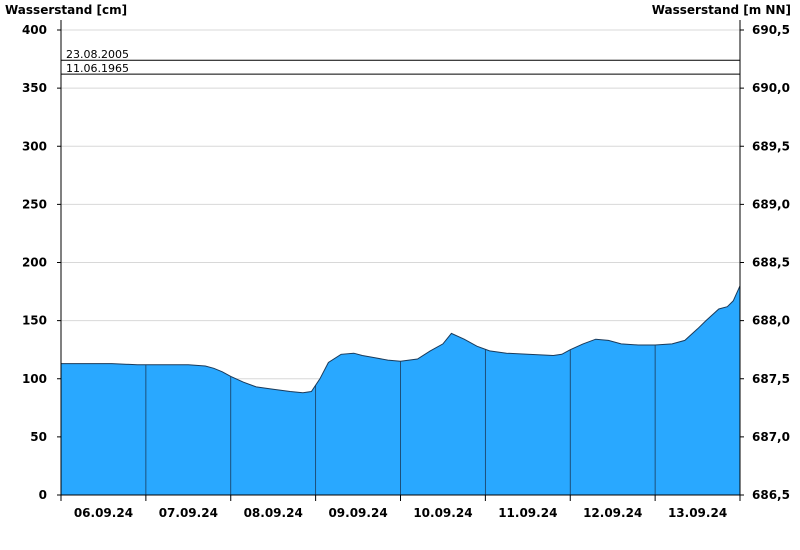 The image size is (800, 550). What do you see at coordinates (771, 263) in the screenshot?
I see `y-tick-label-right: 688,5` at bounding box center [771, 263].